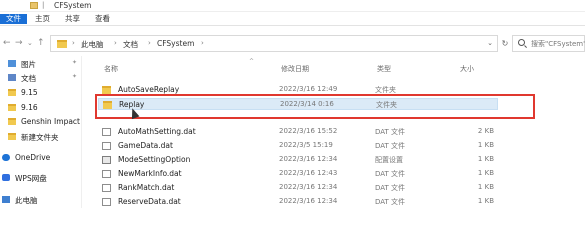 Image resolution: width=585 pixels, height=240 pixels. Describe the element at coordinates (154, 159) in the screenshot. I see `file-name: ModeSettingOption` at that location.